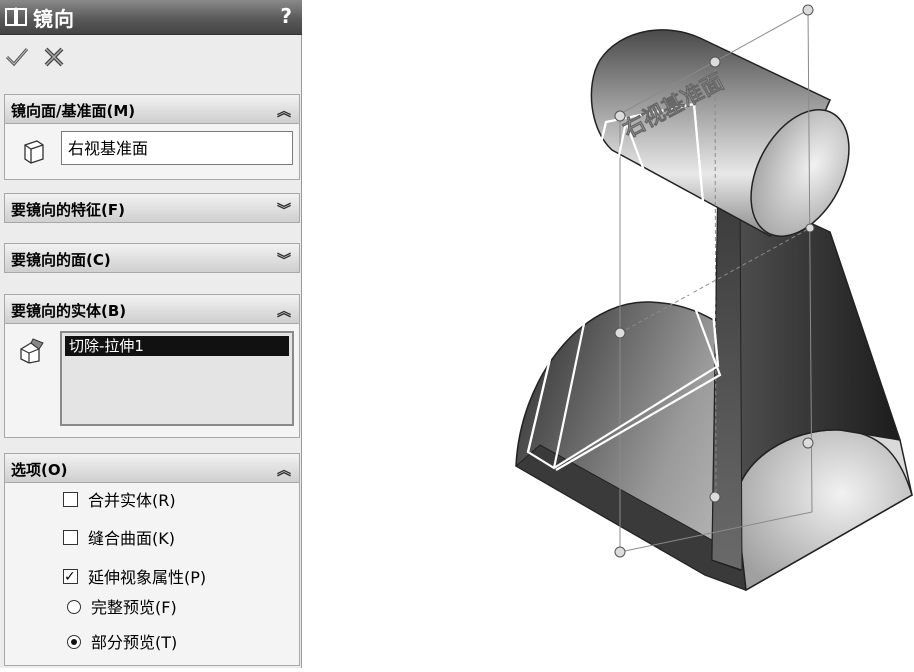  What do you see at coordinates (286, 16) in the screenshot?
I see `help-button: ?` at bounding box center [286, 16].